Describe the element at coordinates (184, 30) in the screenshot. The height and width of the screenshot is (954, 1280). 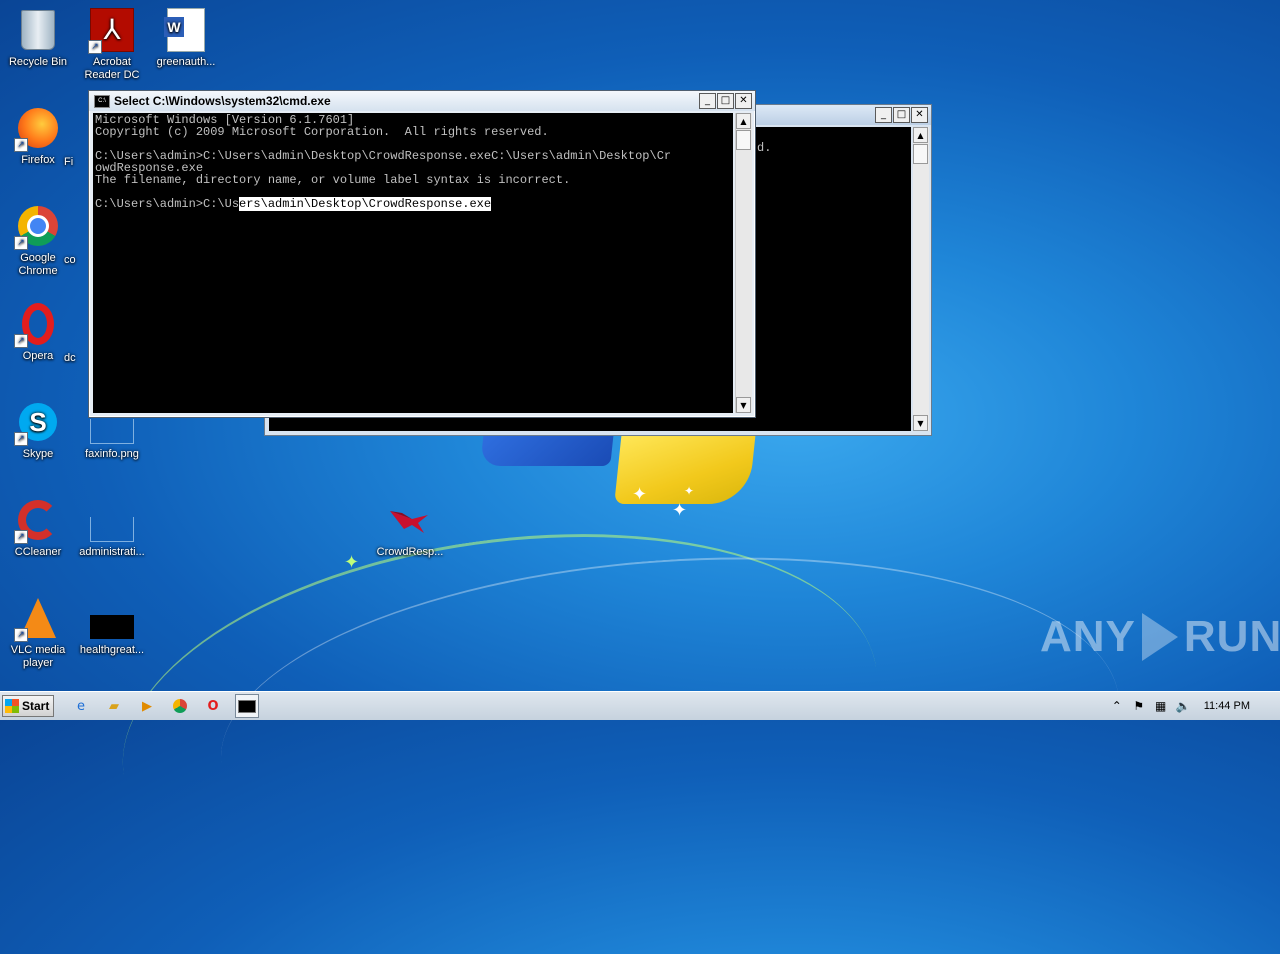
I see `word-document-icon: W` at that location.